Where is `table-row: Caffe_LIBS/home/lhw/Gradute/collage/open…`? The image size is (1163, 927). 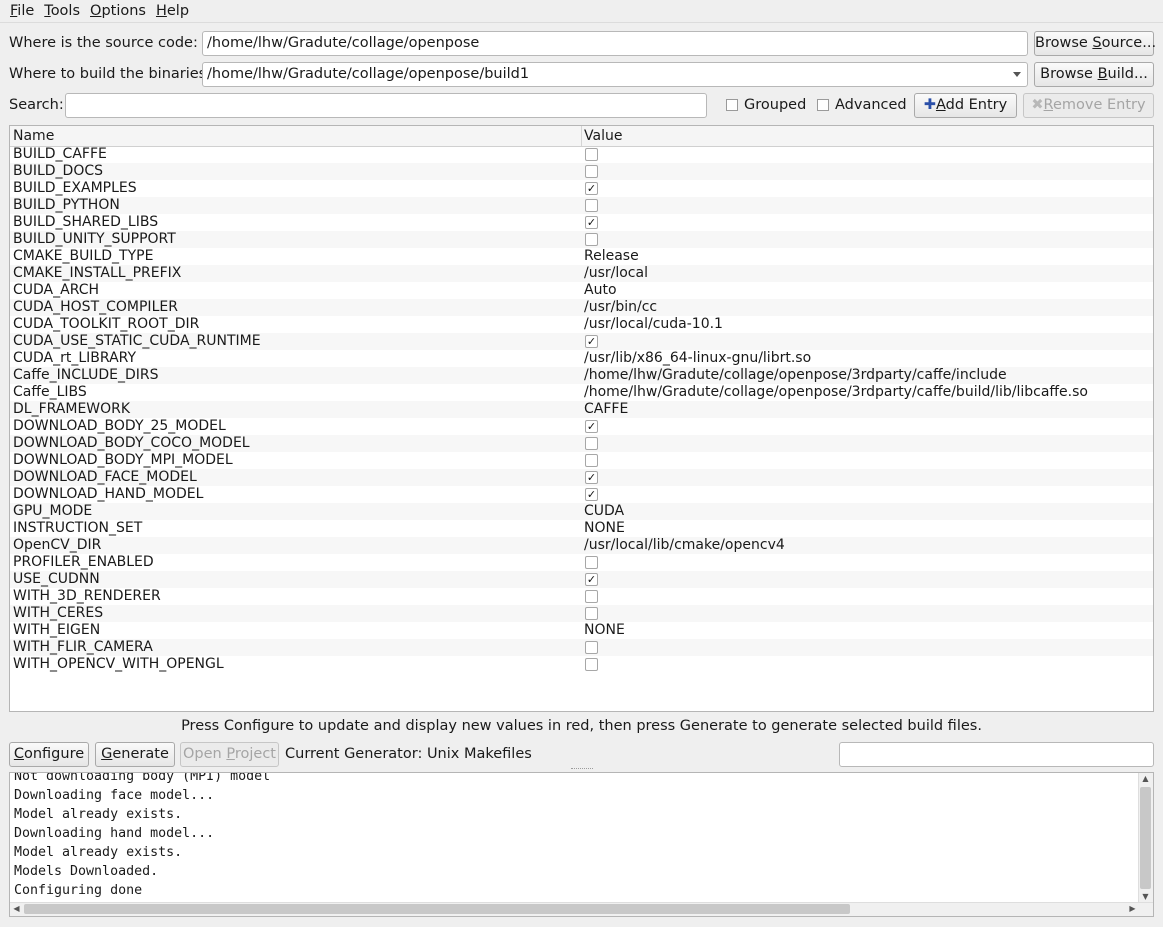 table-row: Caffe_LIBS/home/lhw/Gradute/collage/open… is located at coordinates (581, 392).